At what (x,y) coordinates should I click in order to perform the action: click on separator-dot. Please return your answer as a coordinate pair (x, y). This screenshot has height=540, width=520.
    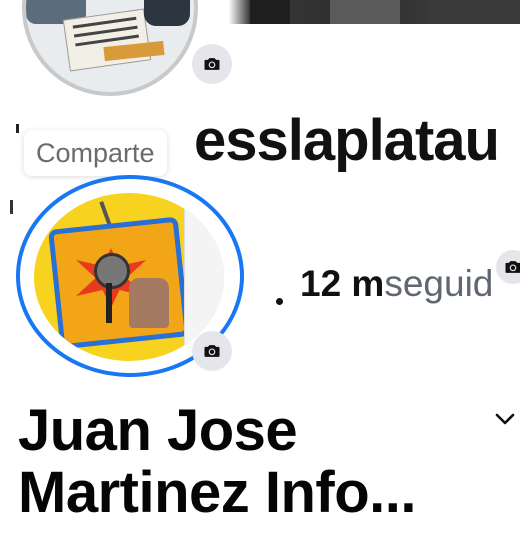
    Looking at the image, I should click on (279, 301).